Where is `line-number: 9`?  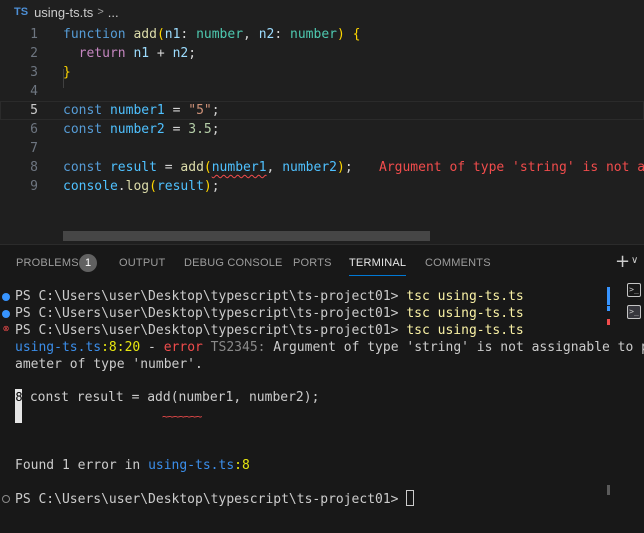
line-number: 9 is located at coordinates (34, 186).